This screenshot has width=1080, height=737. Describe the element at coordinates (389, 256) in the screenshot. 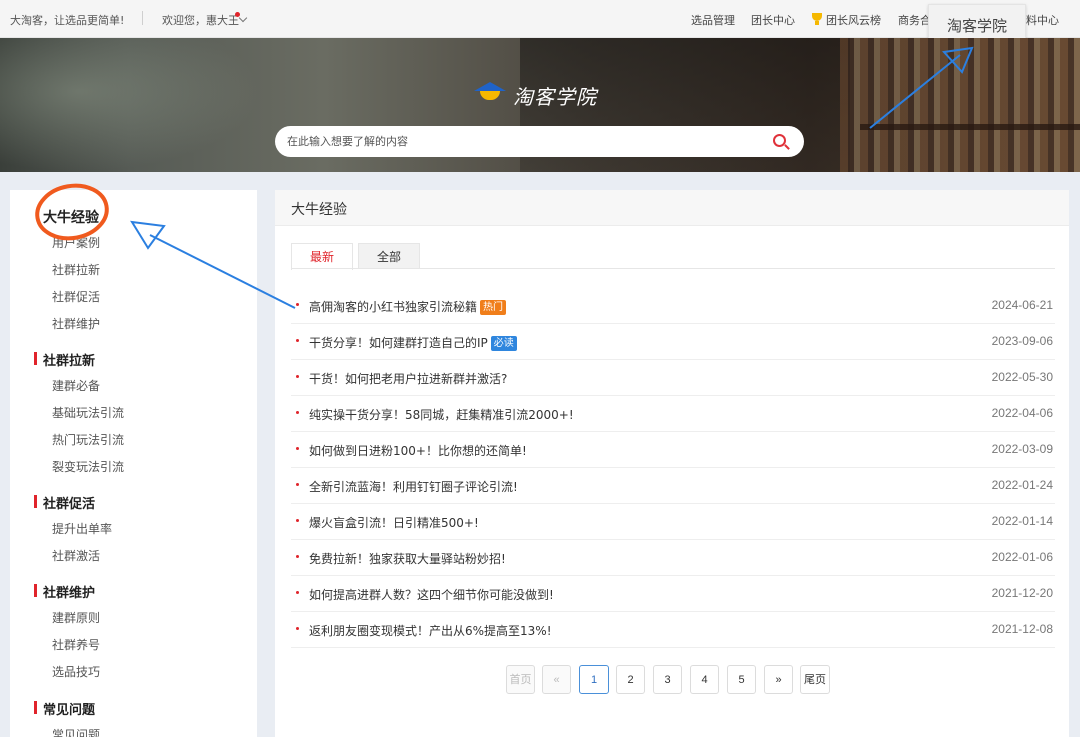

I see `tab-all: 全部` at that location.